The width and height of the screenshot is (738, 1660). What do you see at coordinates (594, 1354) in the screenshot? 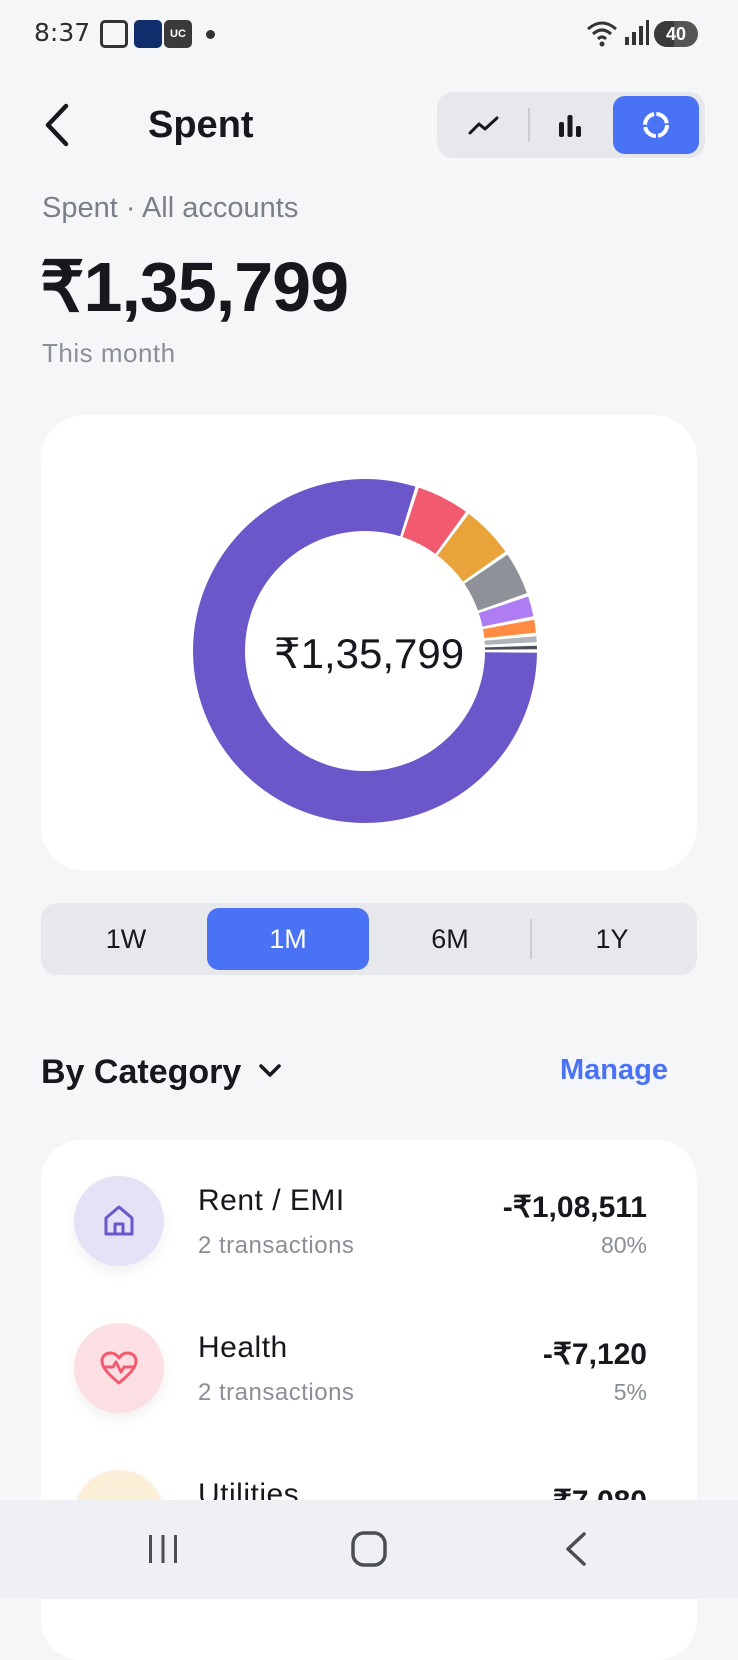
I see `category-amount: -₹7,120` at bounding box center [594, 1354].